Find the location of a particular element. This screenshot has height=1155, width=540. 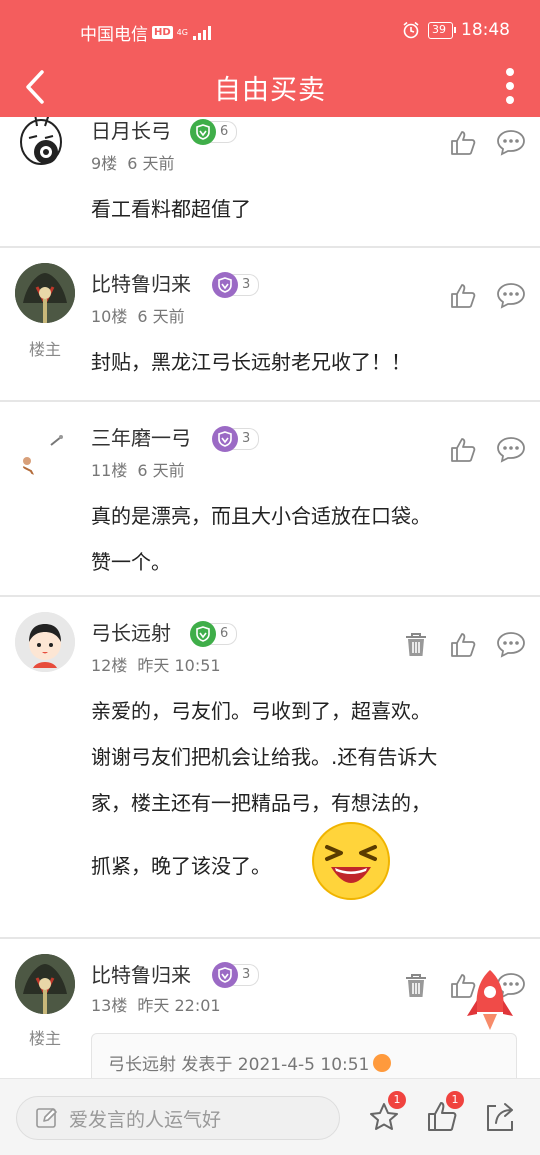

battery-icon: 39 is located at coordinates (442, 30).